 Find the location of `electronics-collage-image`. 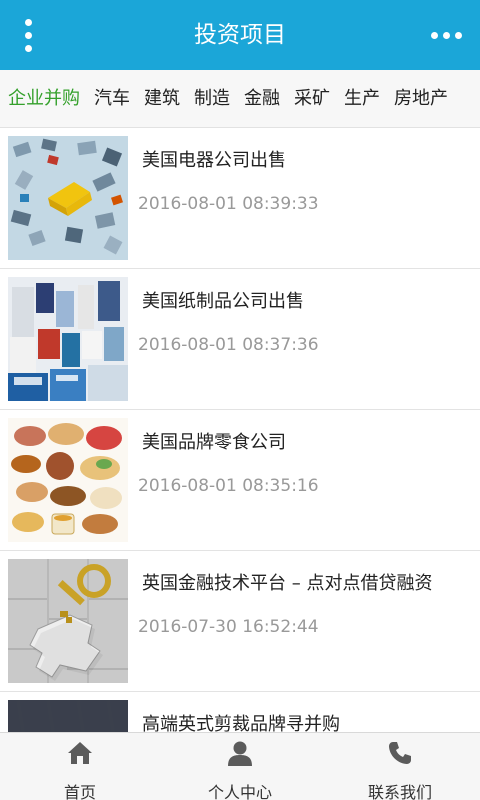

electronics-collage-image is located at coordinates (68, 198).